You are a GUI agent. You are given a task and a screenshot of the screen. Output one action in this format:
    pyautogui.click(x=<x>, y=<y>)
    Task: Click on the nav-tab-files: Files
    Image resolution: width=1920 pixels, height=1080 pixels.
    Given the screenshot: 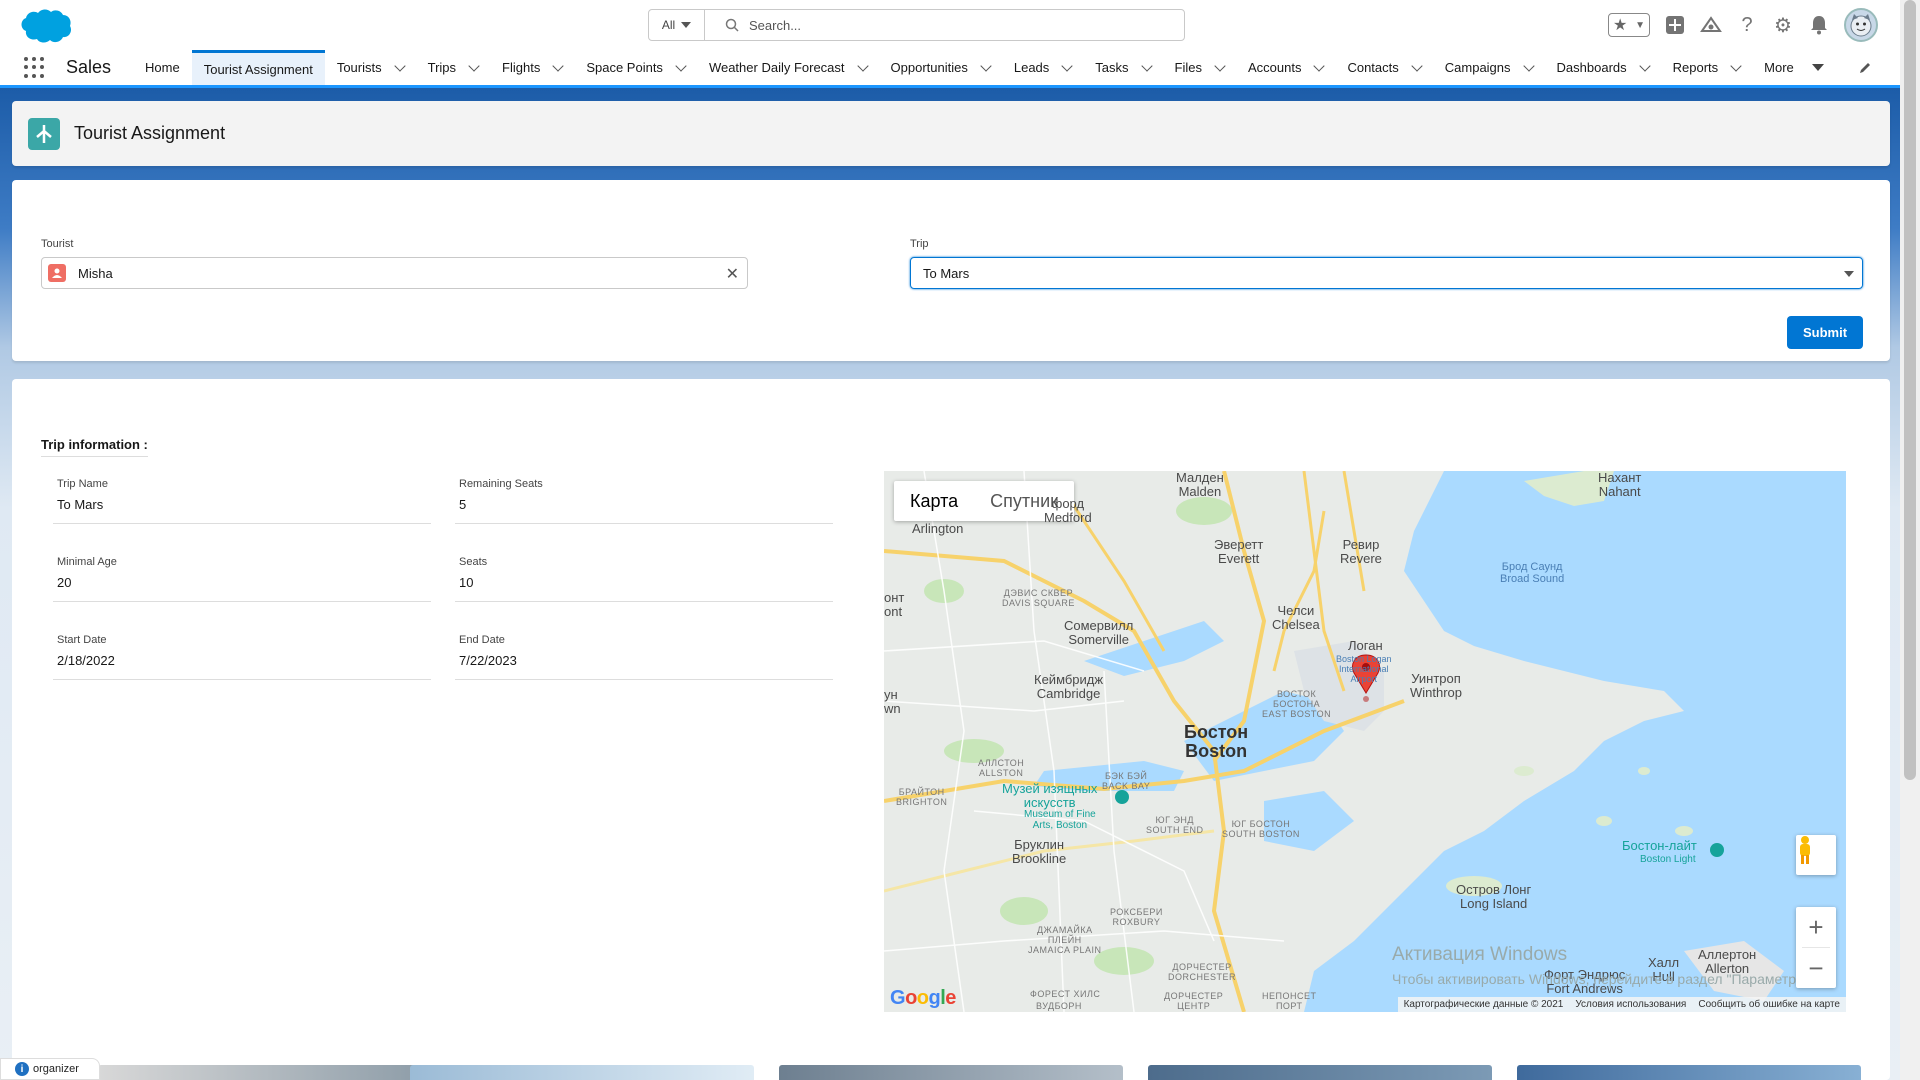 What is the action you would take?
    pyautogui.click(x=1199, y=67)
    